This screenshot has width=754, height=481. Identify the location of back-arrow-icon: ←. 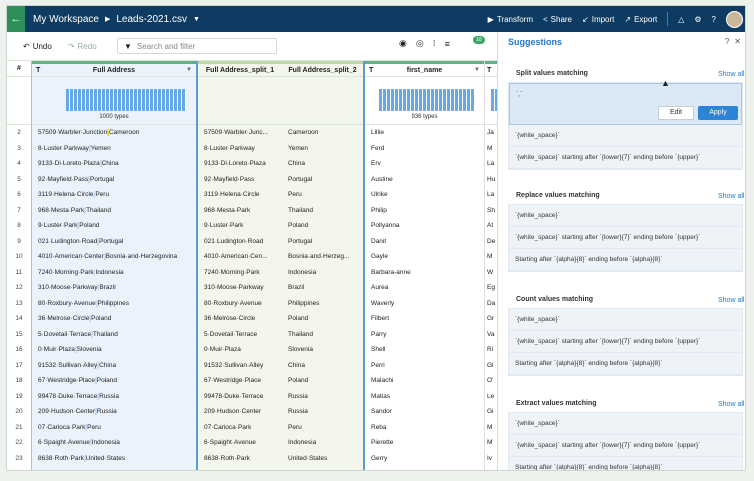
(16, 19).